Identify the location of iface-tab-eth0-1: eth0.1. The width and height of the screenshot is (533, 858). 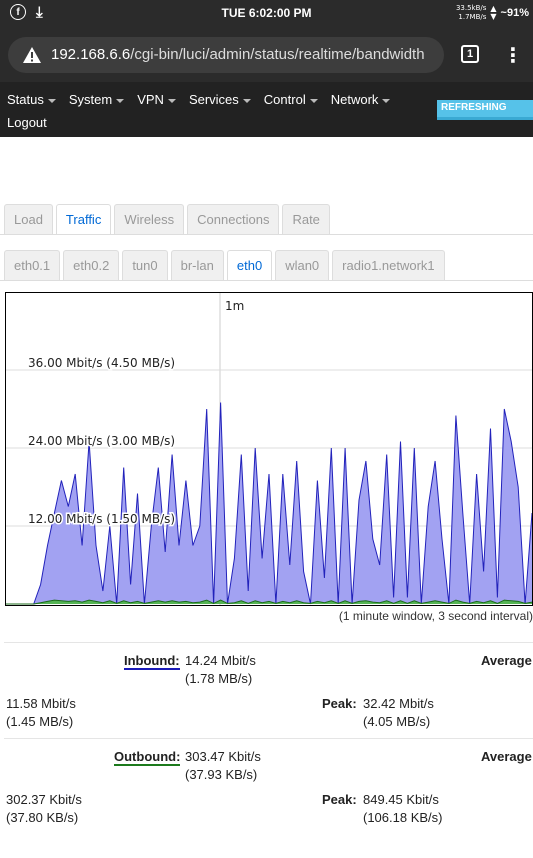
(32, 265).